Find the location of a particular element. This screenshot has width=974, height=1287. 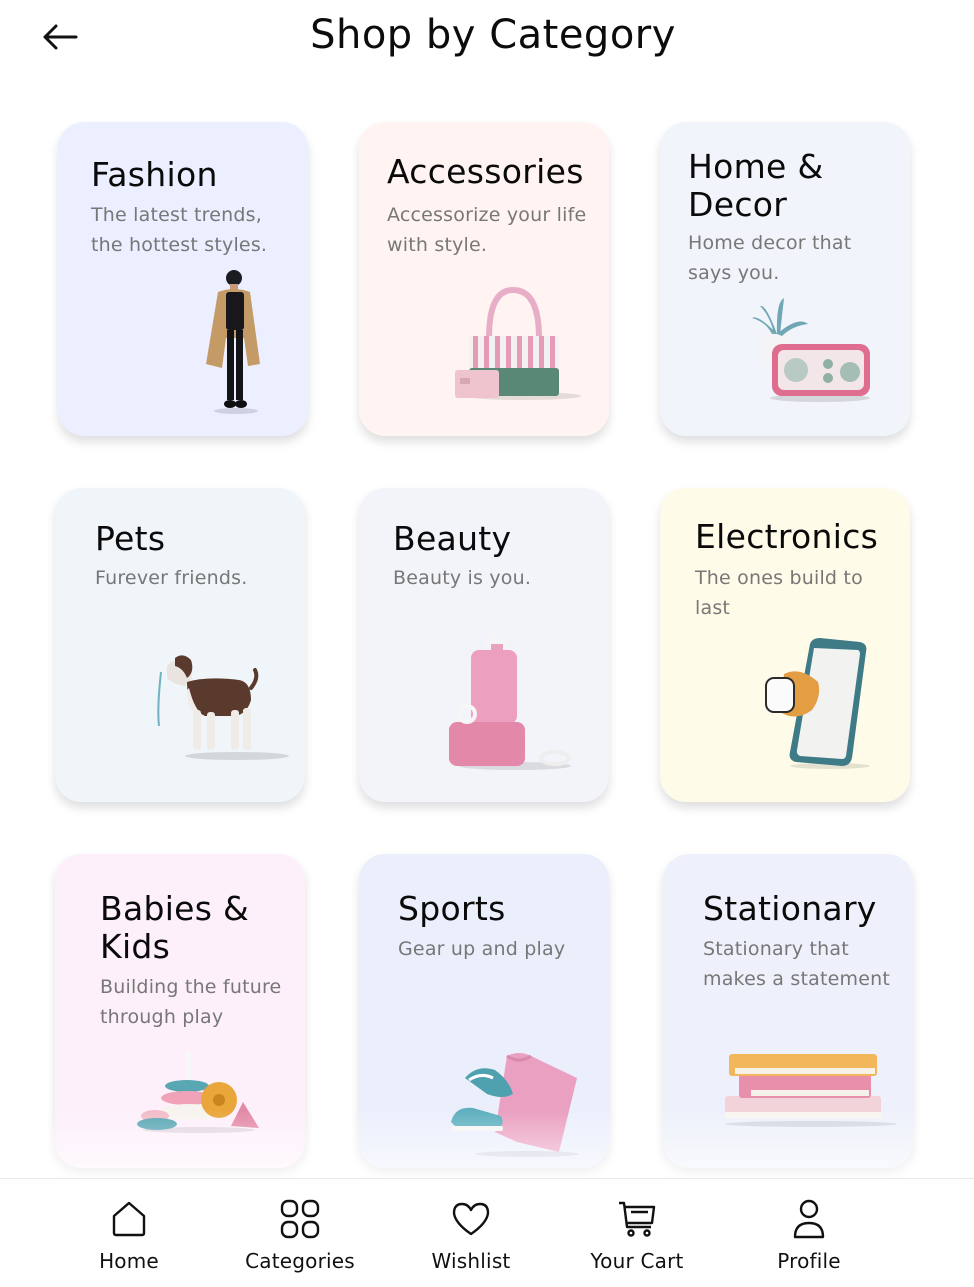

category-card-electronics: Electronics The ones build to last is located at coordinates (785, 645).